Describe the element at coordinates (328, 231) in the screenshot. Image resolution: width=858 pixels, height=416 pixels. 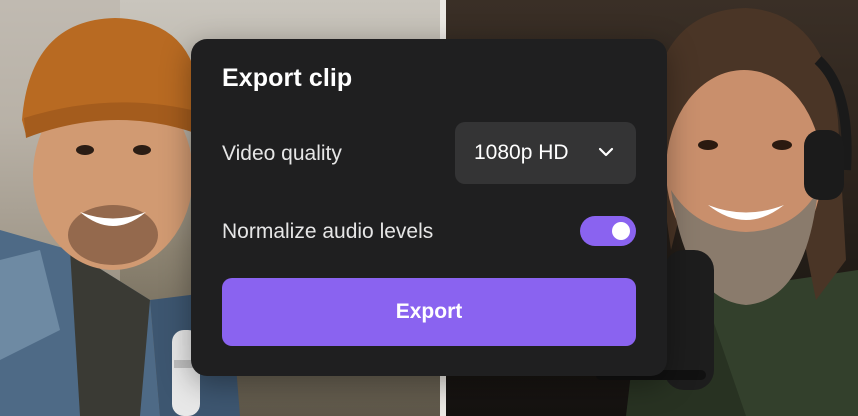
I see `normalize-audio-label: Normalize audio levels` at that location.